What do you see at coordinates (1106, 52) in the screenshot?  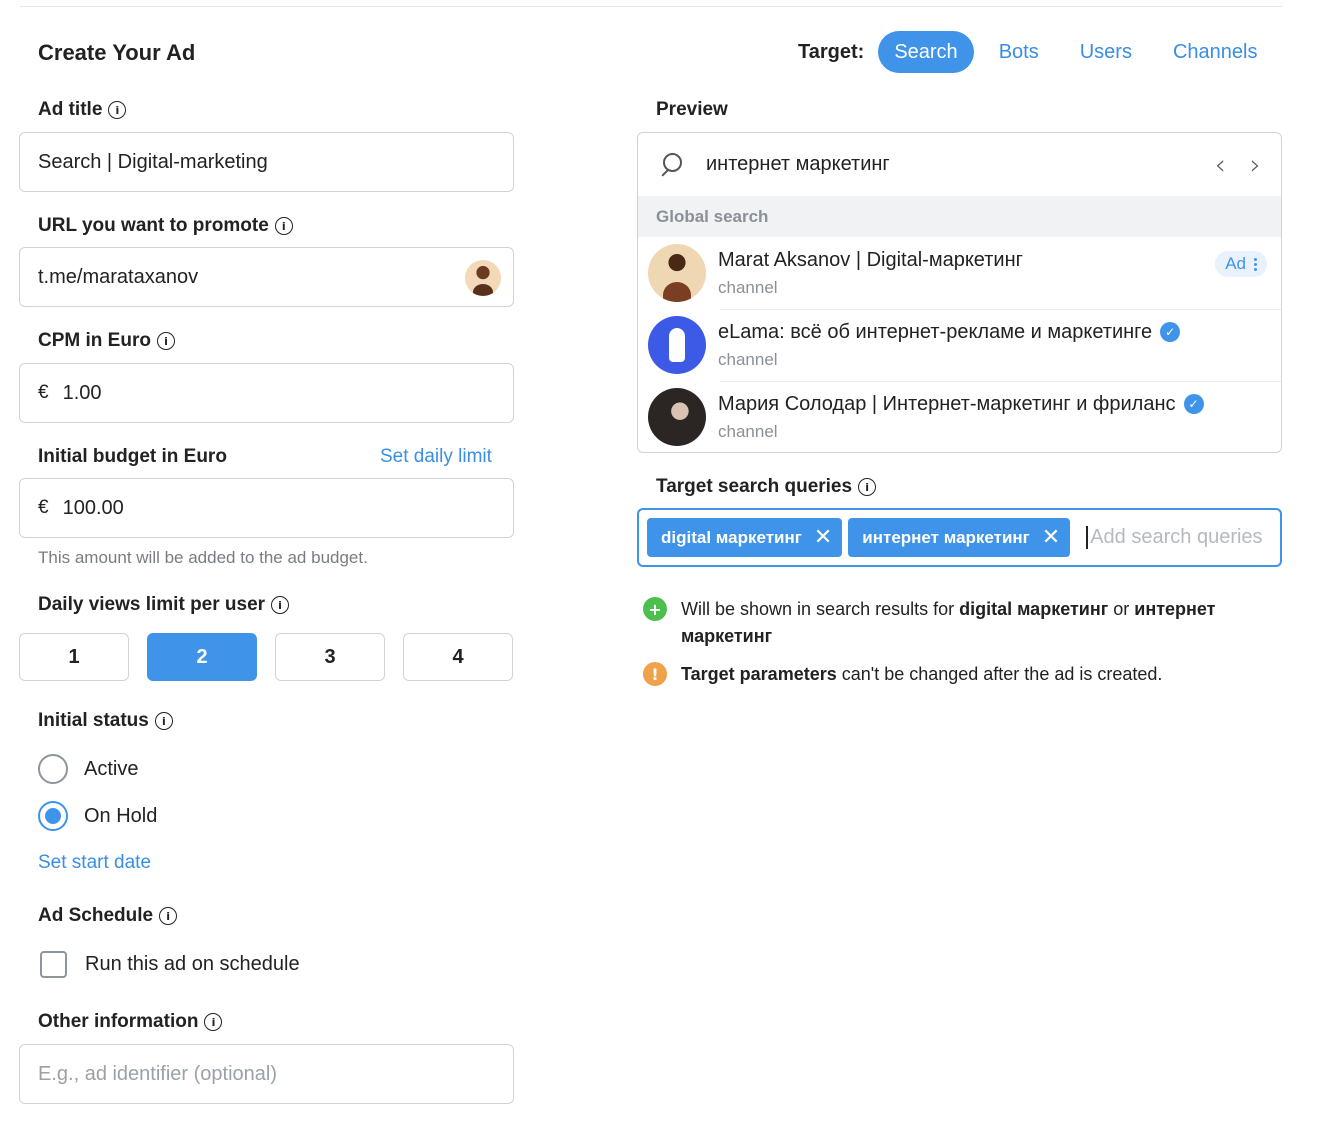 I see `tab-users: Users` at bounding box center [1106, 52].